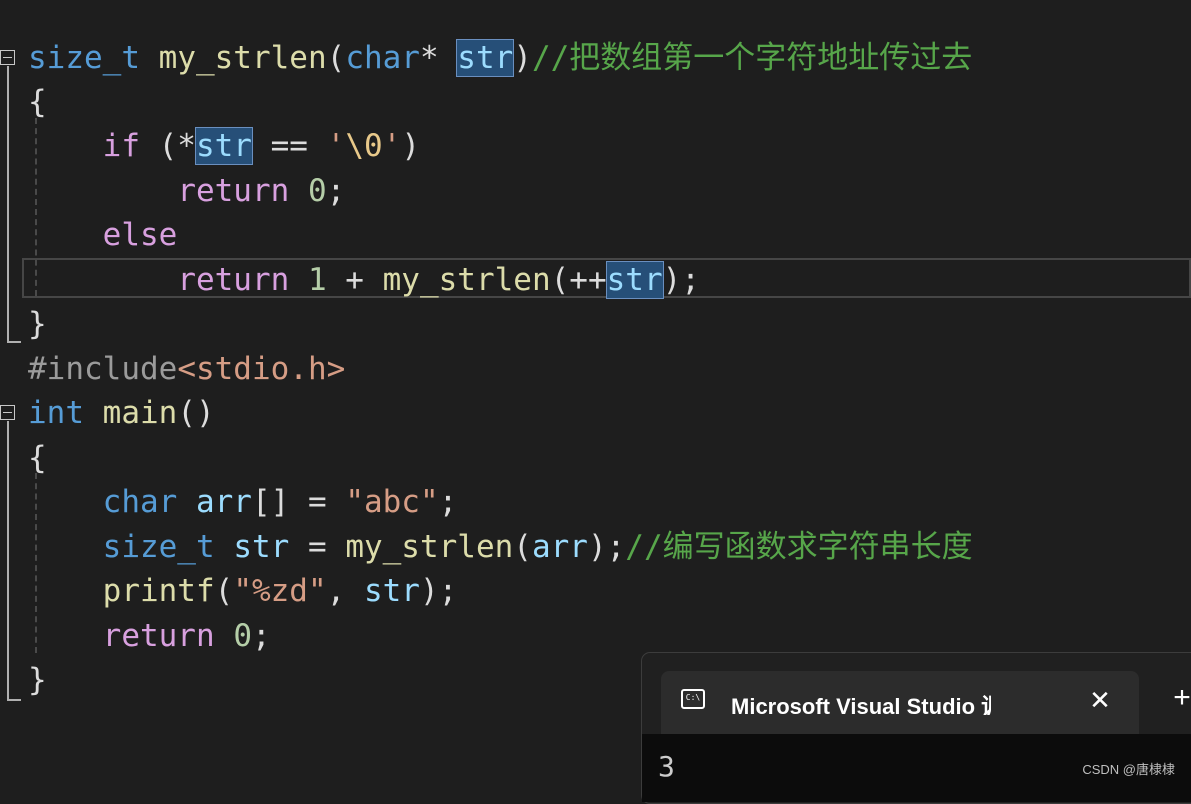 The height and width of the screenshot is (804, 1191). I want to click on code-line: char arr[] = "abc";, so click(243, 502).